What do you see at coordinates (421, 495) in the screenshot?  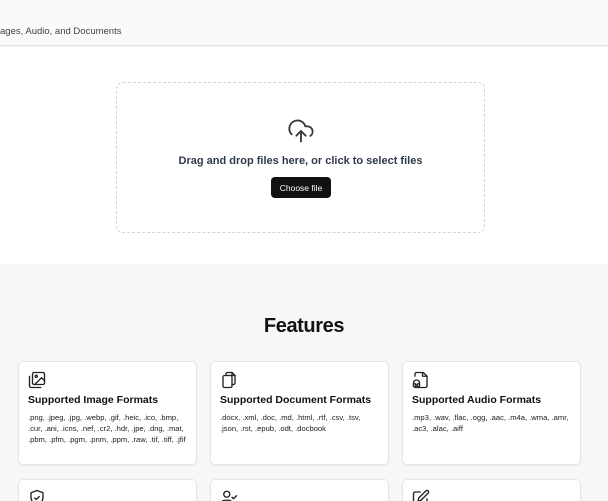 I see `edit-pen-icon` at bounding box center [421, 495].